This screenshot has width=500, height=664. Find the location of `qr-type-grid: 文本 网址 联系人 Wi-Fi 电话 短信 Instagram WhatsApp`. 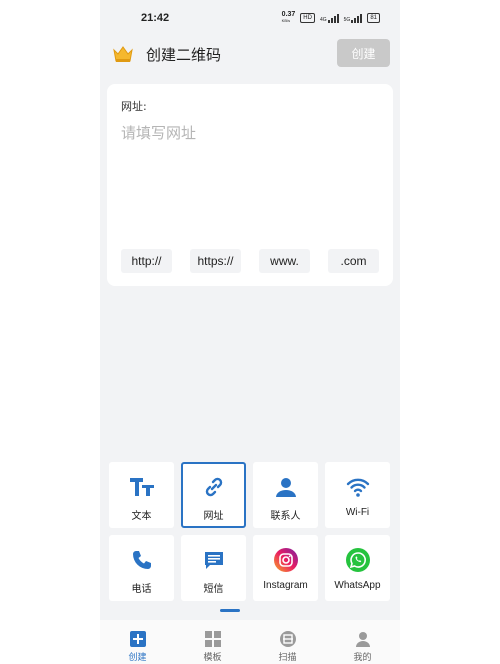

qr-type-grid: 文本 网址 联系人 Wi-Fi 电话 短信 Instagram WhatsApp is located at coordinates (250, 531).